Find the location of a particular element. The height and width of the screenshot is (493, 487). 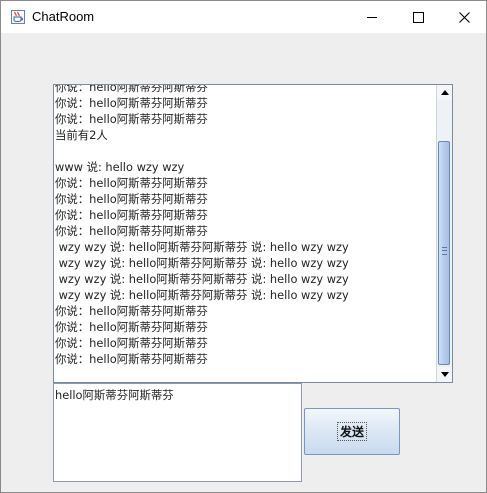

vertical-scrollbar is located at coordinates (444, 233).